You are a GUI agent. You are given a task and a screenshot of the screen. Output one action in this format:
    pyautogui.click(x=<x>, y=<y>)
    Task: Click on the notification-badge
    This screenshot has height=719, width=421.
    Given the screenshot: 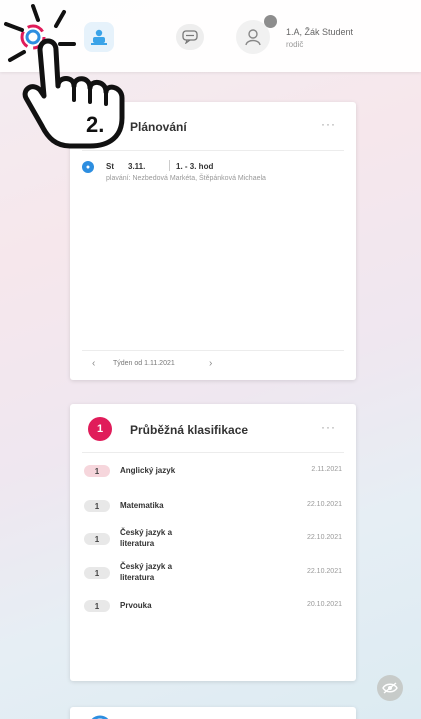 What is the action you would take?
    pyautogui.click(x=270, y=21)
    